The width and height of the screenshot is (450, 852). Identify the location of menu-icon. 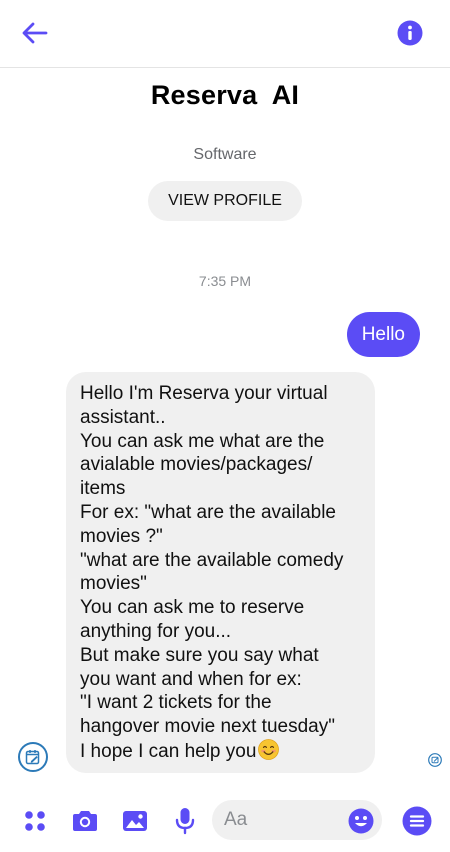
(417, 821).